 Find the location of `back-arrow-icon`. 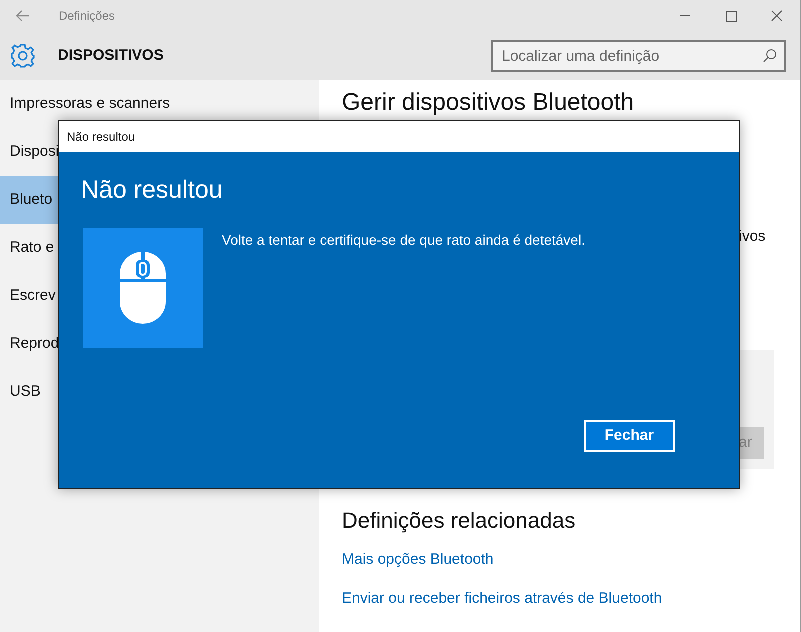

back-arrow-icon is located at coordinates (23, 16).